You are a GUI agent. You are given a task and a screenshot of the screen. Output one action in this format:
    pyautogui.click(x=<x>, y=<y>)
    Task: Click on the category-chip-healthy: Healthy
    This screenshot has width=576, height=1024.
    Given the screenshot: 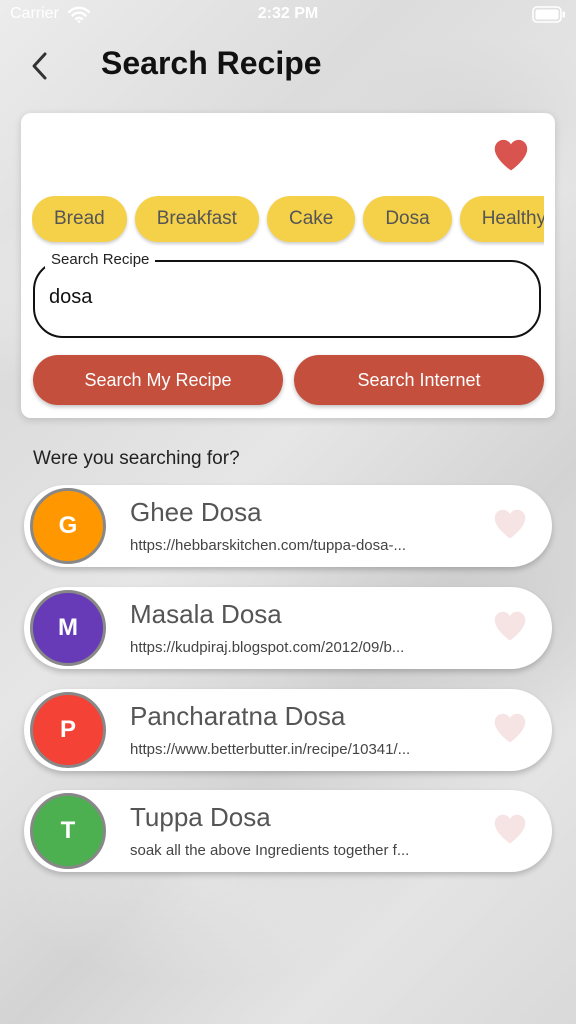 What is the action you would take?
    pyautogui.click(x=501, y=219)
    